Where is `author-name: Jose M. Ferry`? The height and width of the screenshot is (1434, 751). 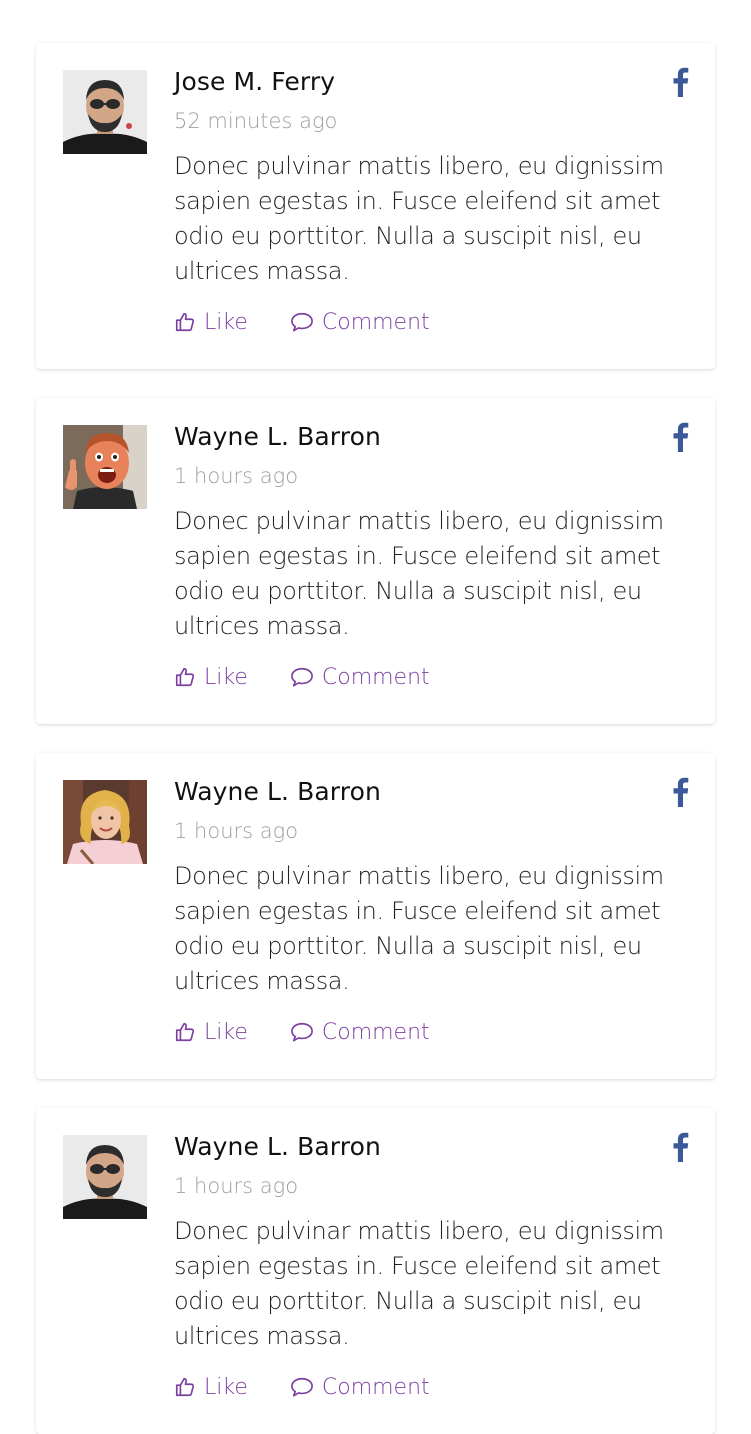
author-name: Jose M. Ferry is located at coordinates (254, 81).